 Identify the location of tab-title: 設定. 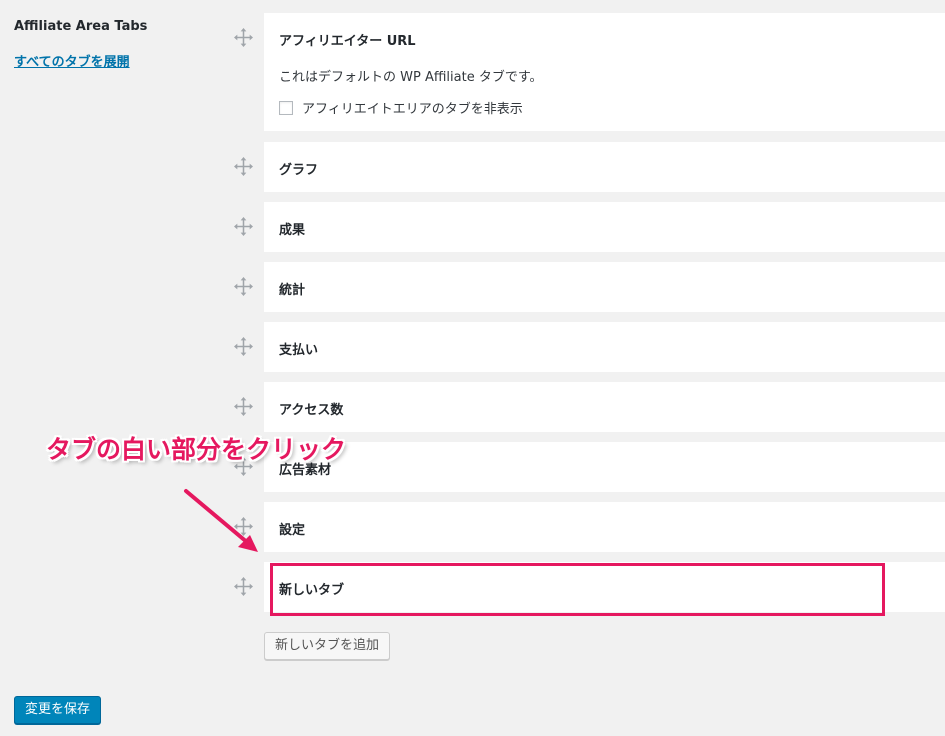
(292, 528).